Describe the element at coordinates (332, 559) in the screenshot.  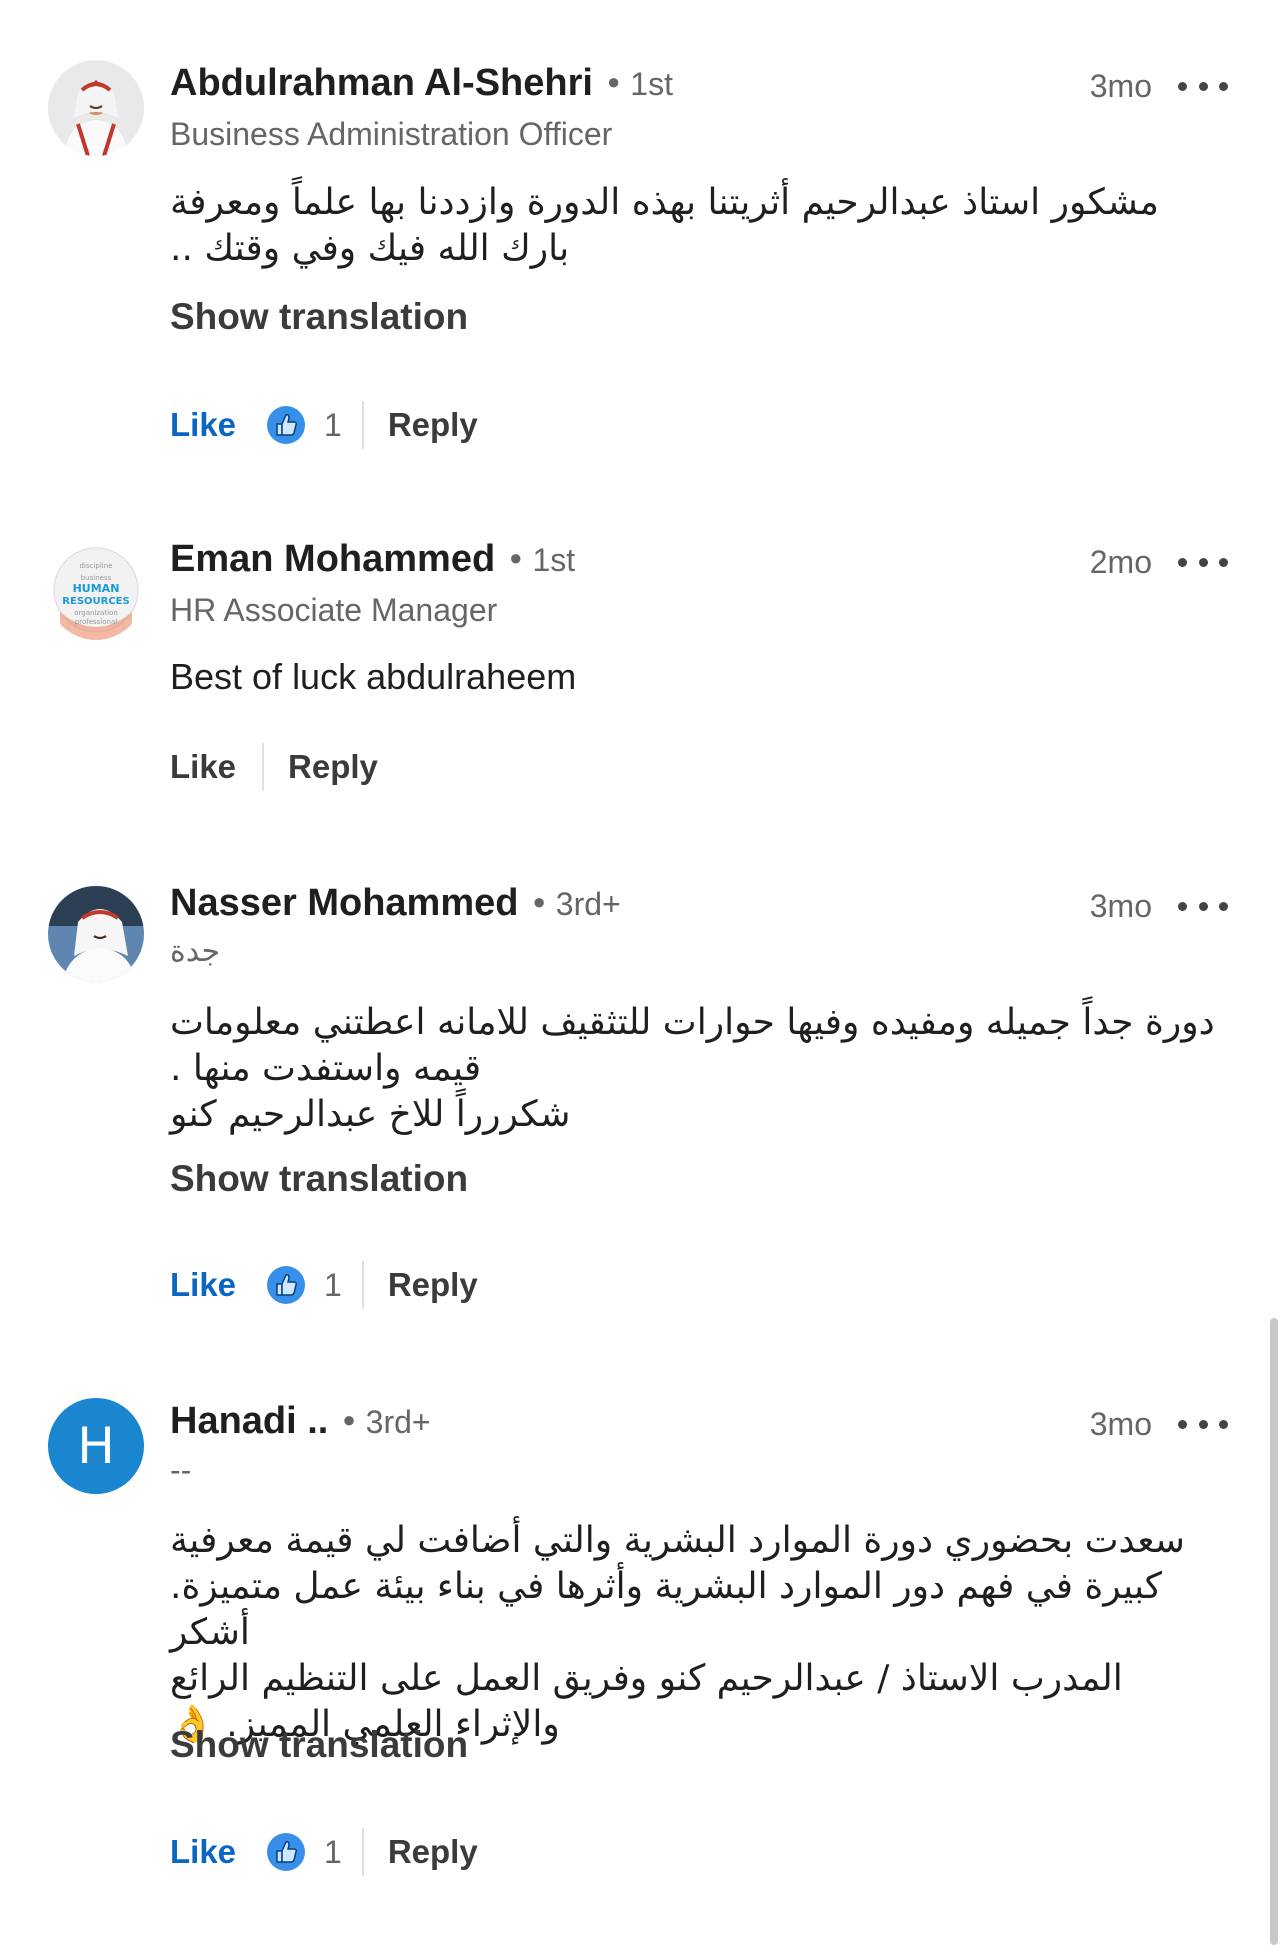
I see `author-name: Eman Mohammed` at that location.